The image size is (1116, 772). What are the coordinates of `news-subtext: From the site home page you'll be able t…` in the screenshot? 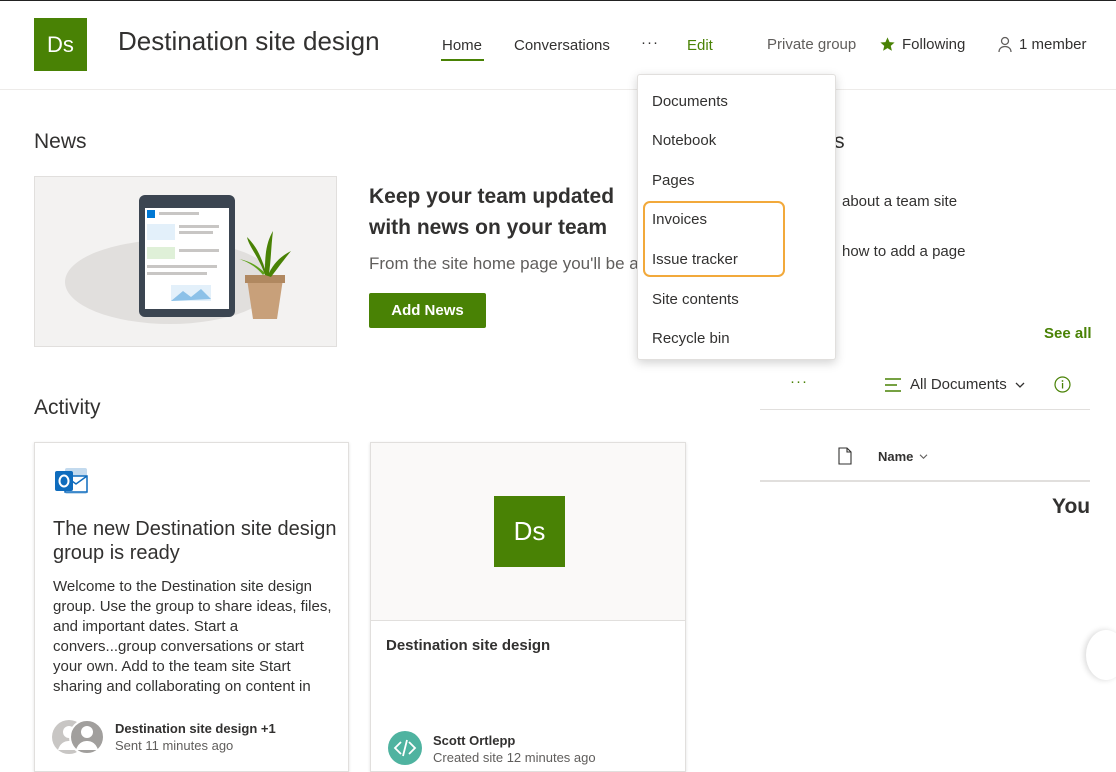 It's located at (503, 263).